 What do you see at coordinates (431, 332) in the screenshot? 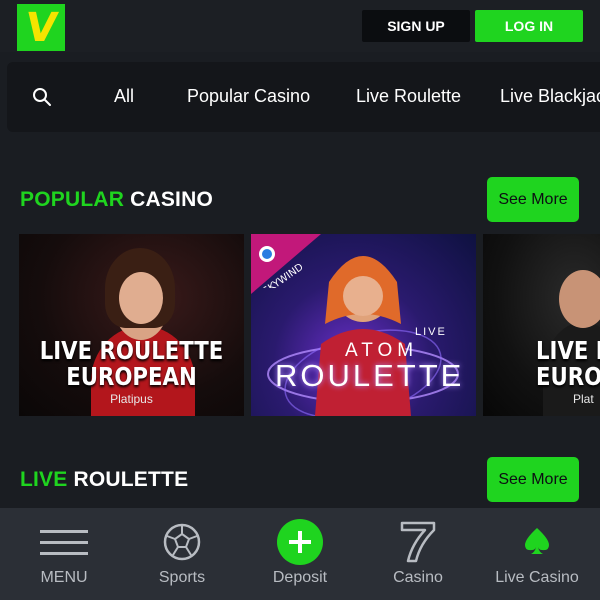
I see `atom-live-label: LIVE` at bounding box center [431, 332].